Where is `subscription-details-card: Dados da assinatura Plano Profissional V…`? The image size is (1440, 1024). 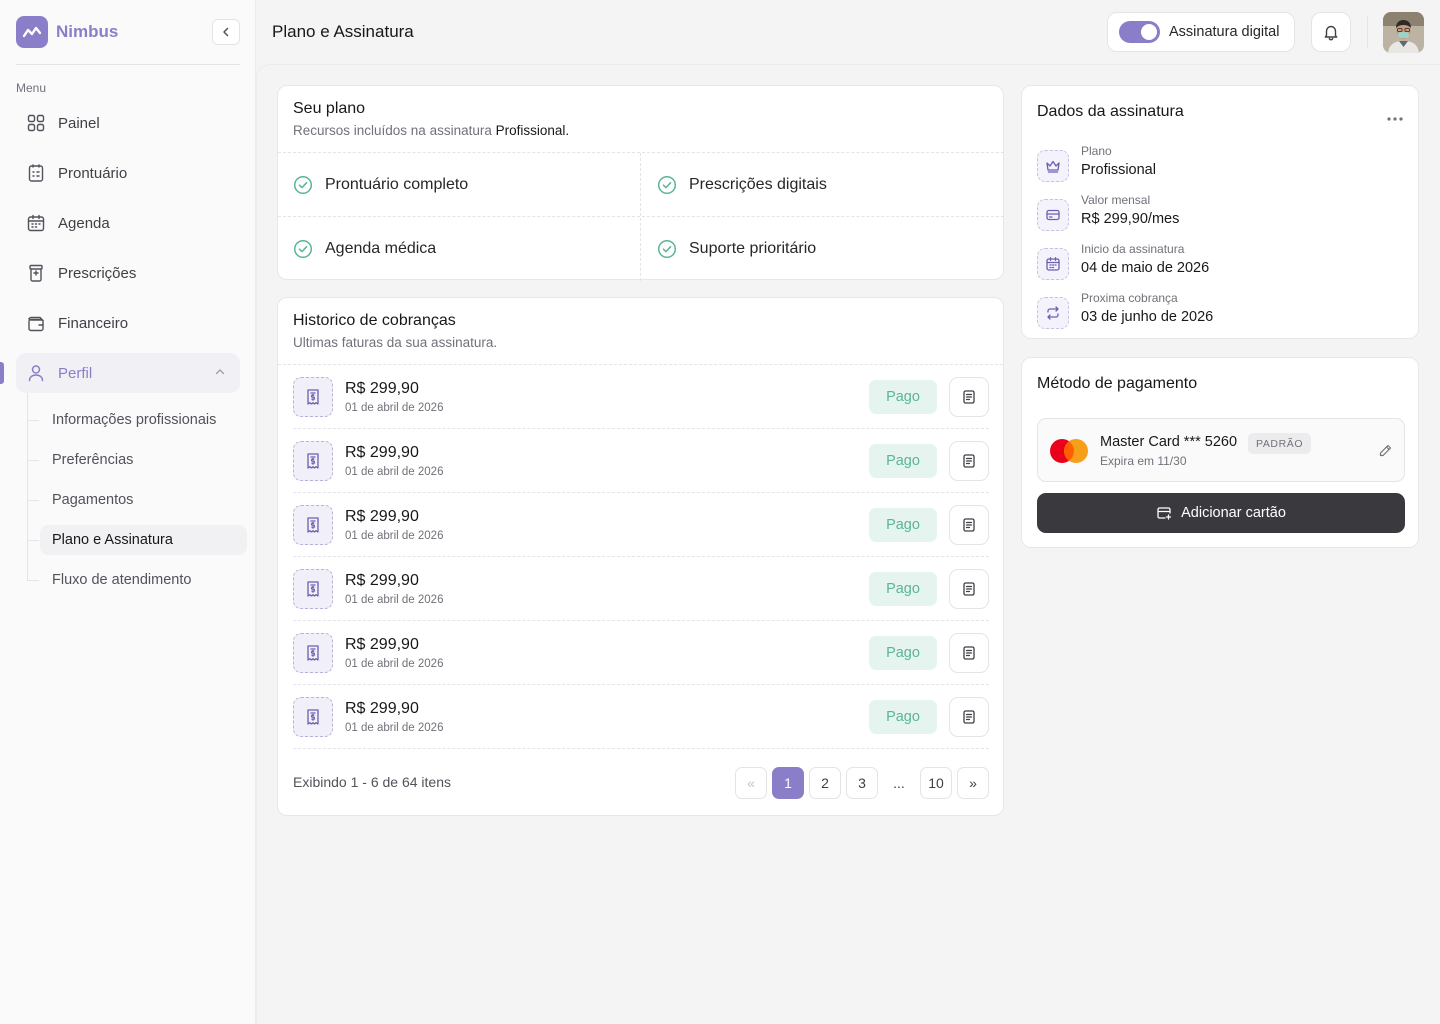
subscription-details-card: Dados da assinatura Plano Profissional V… is located at coordinates (1220, 212).